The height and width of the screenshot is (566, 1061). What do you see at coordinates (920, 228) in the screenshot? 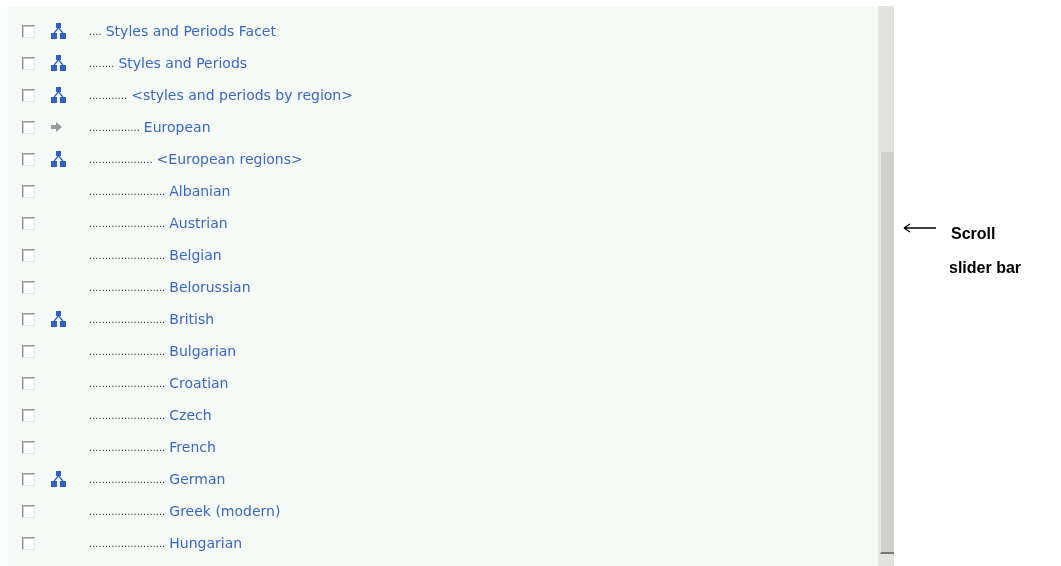
I see `arrow-icon` at bounding box center [920, 228].